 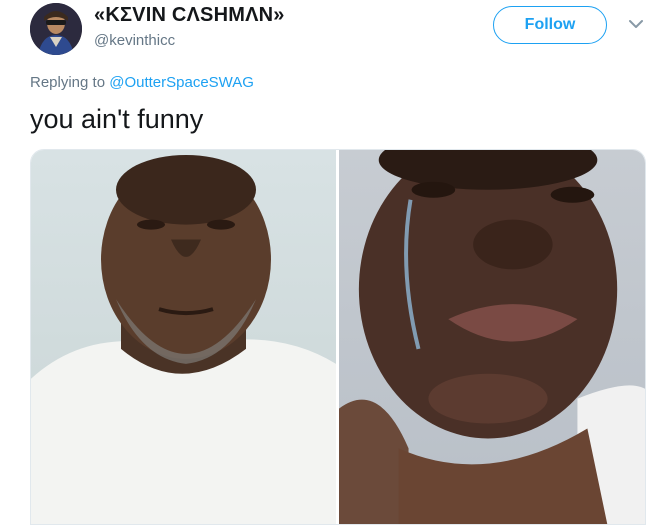 What do you see at coordinates (134, 40) in the screenshot?
I see `user-handle: @kevinthicc` at bounding box center [134, 40].